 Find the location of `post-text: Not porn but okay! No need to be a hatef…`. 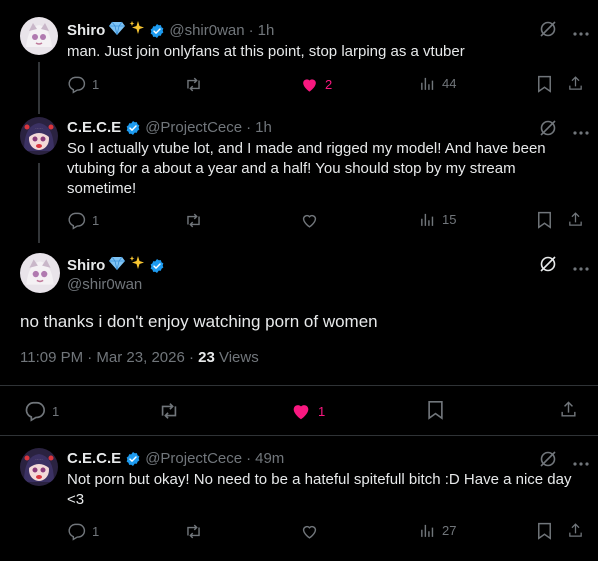

post-text: Not porn but okay! No need to be a hatef… is located at coordinates (319, 489).